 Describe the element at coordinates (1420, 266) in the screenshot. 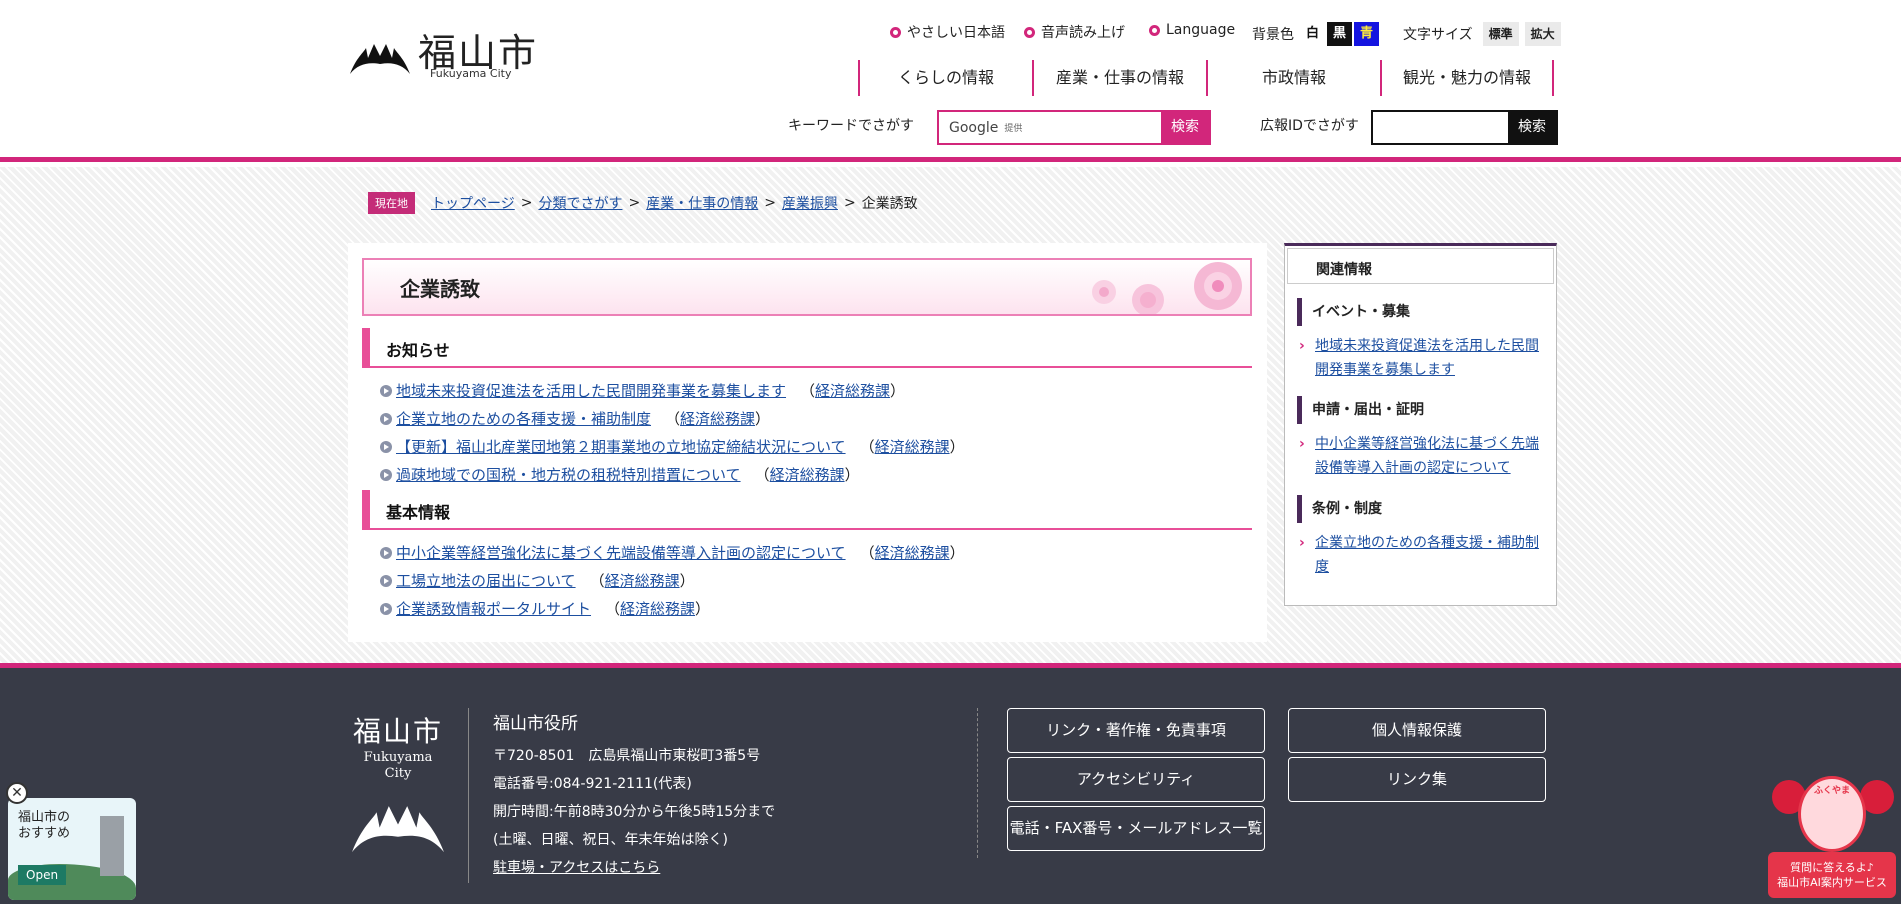

I see `sidebar-heading: 関連情報` at that location.